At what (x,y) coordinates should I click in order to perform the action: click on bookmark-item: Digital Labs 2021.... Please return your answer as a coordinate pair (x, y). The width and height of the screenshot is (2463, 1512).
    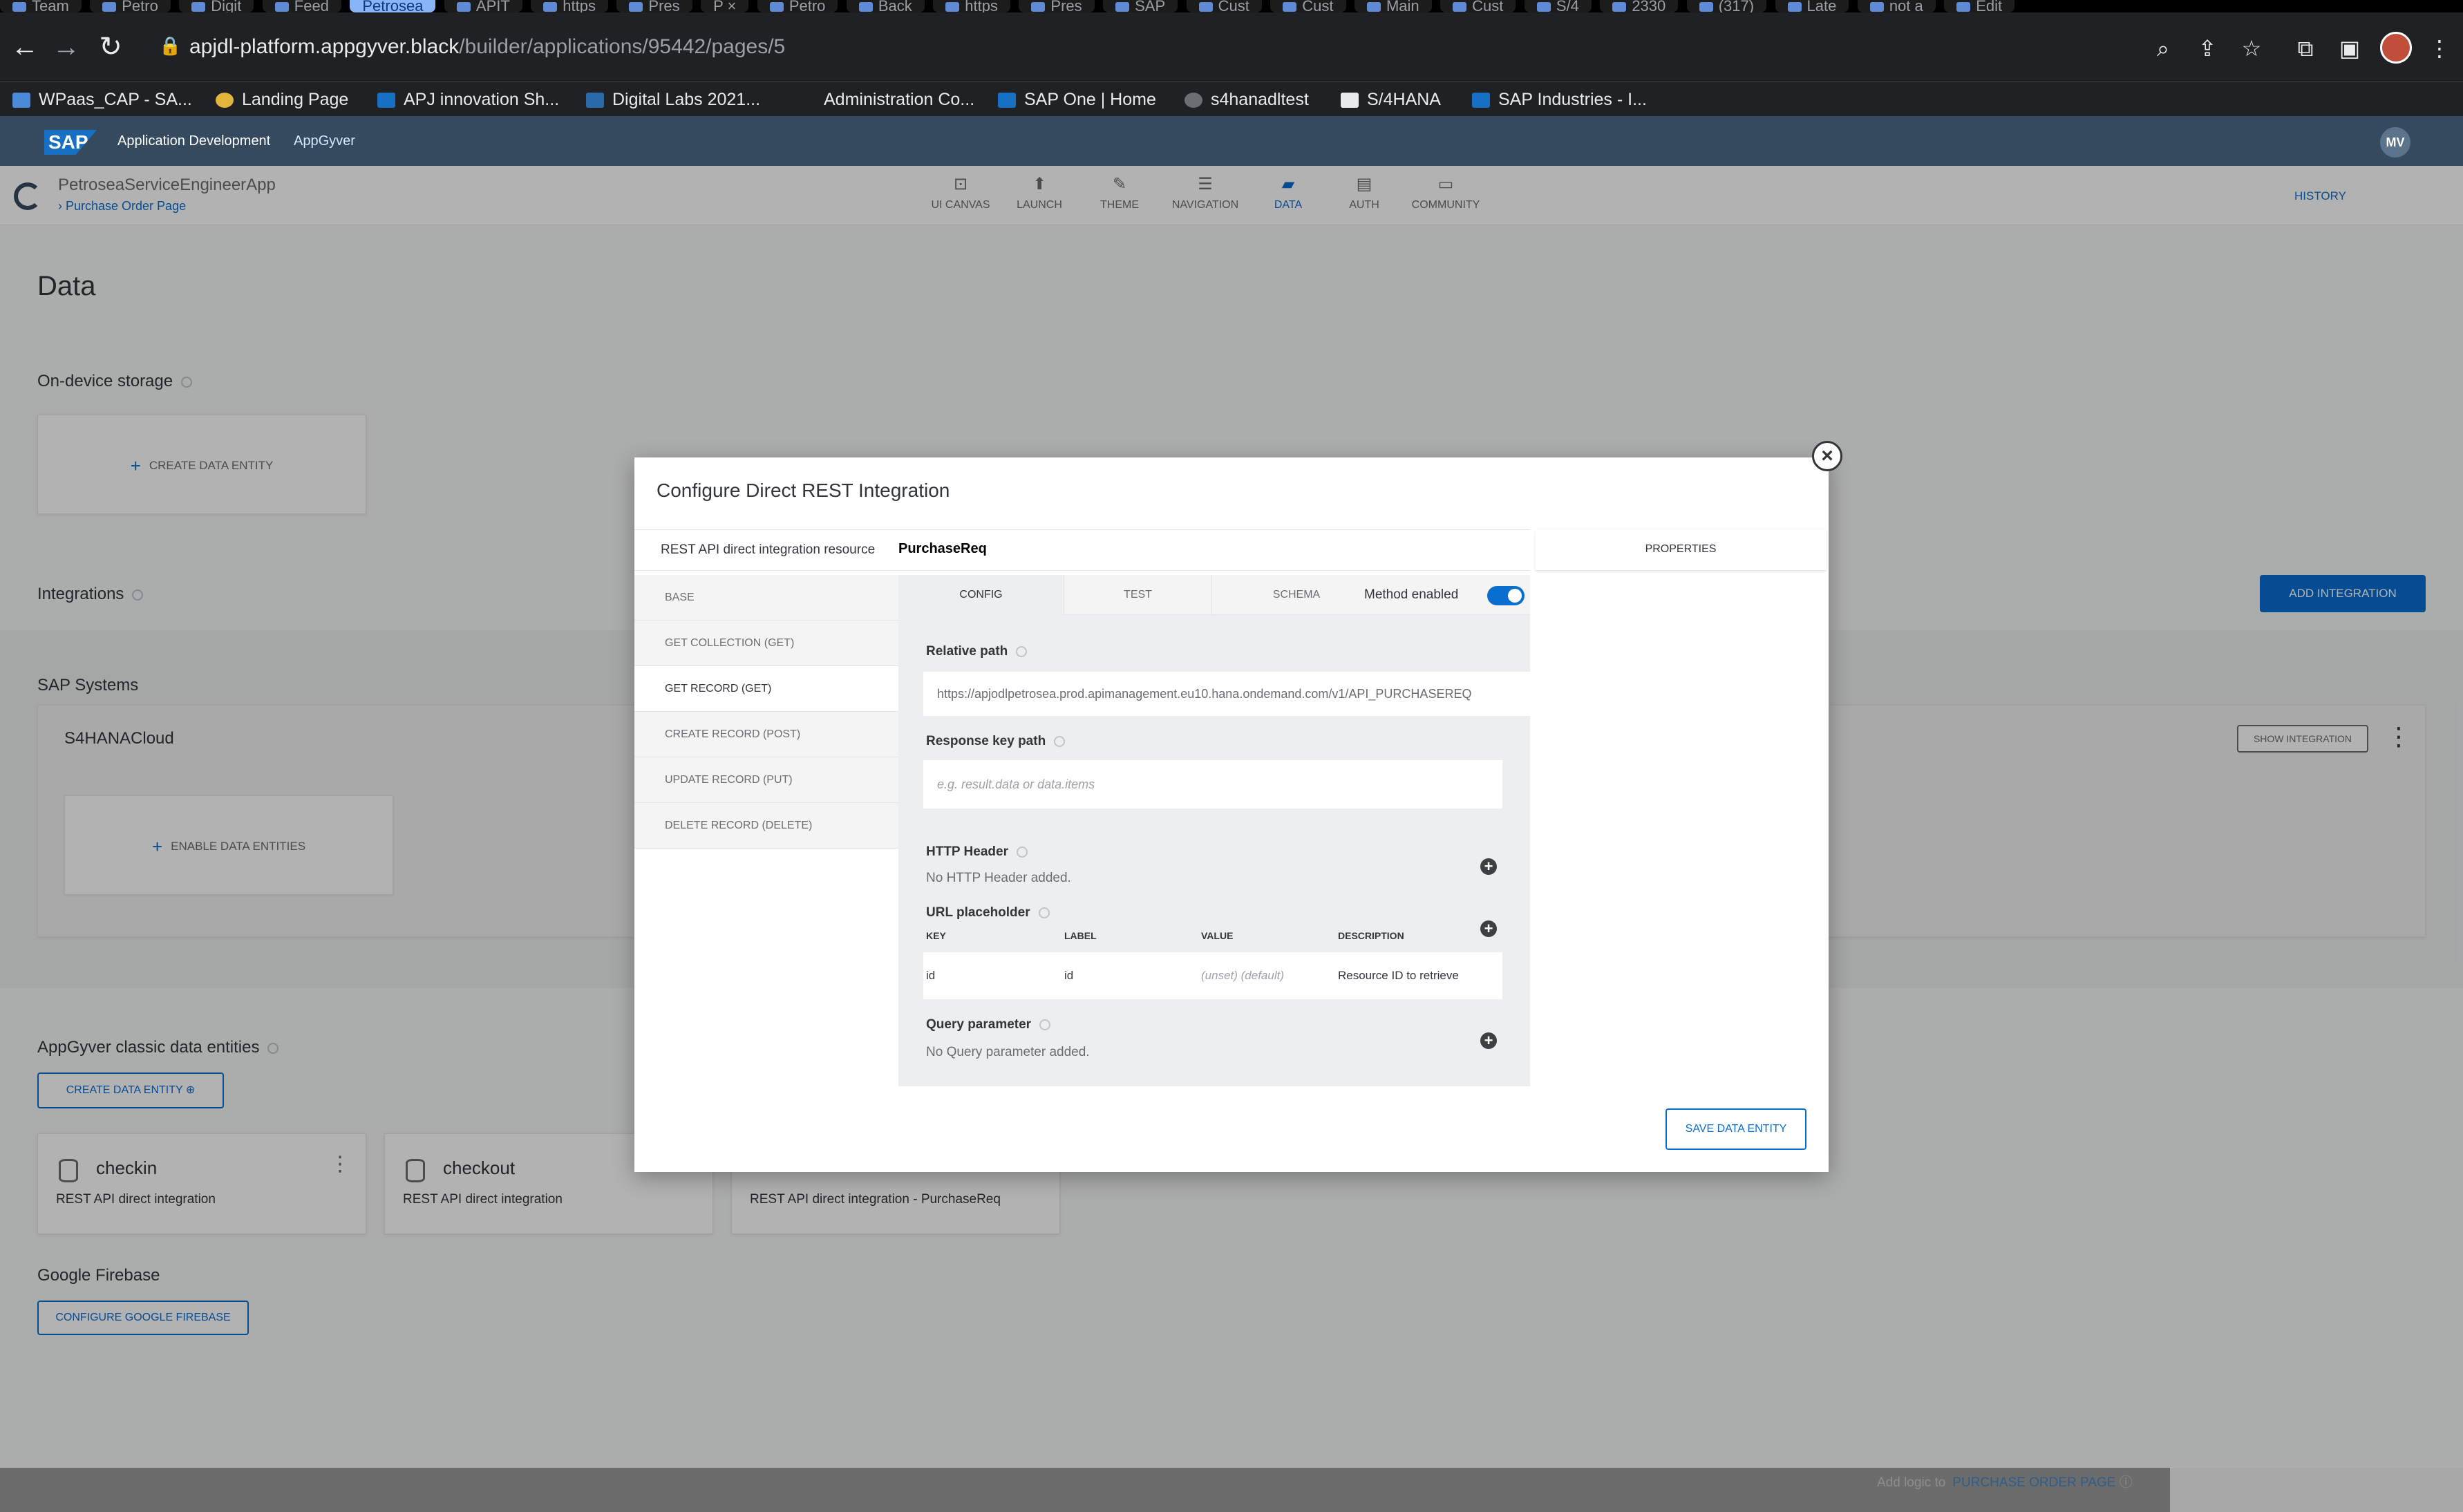
    Looking at the image, I should click on (673, 99).